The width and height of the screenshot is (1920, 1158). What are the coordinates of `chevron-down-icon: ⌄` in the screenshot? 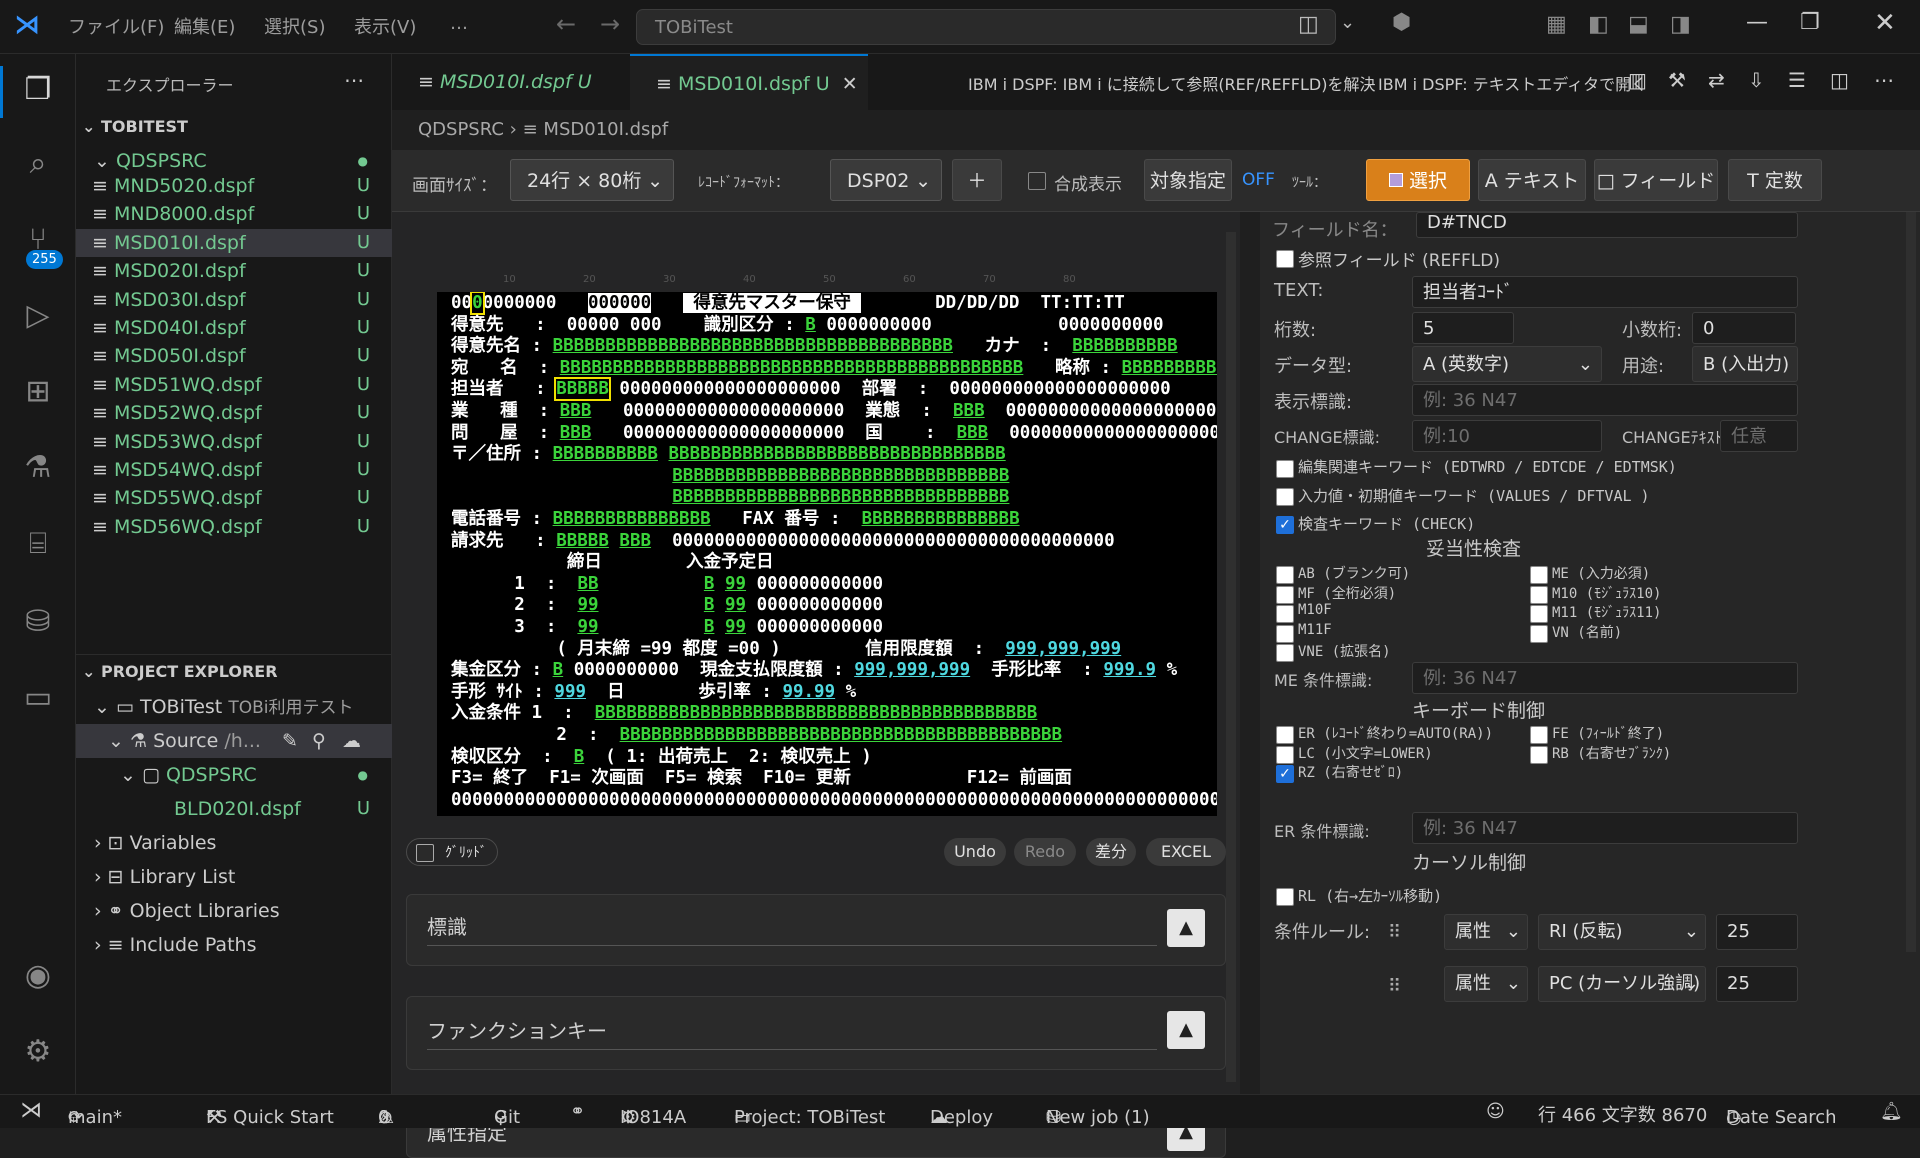 It's located at (1347, 22).